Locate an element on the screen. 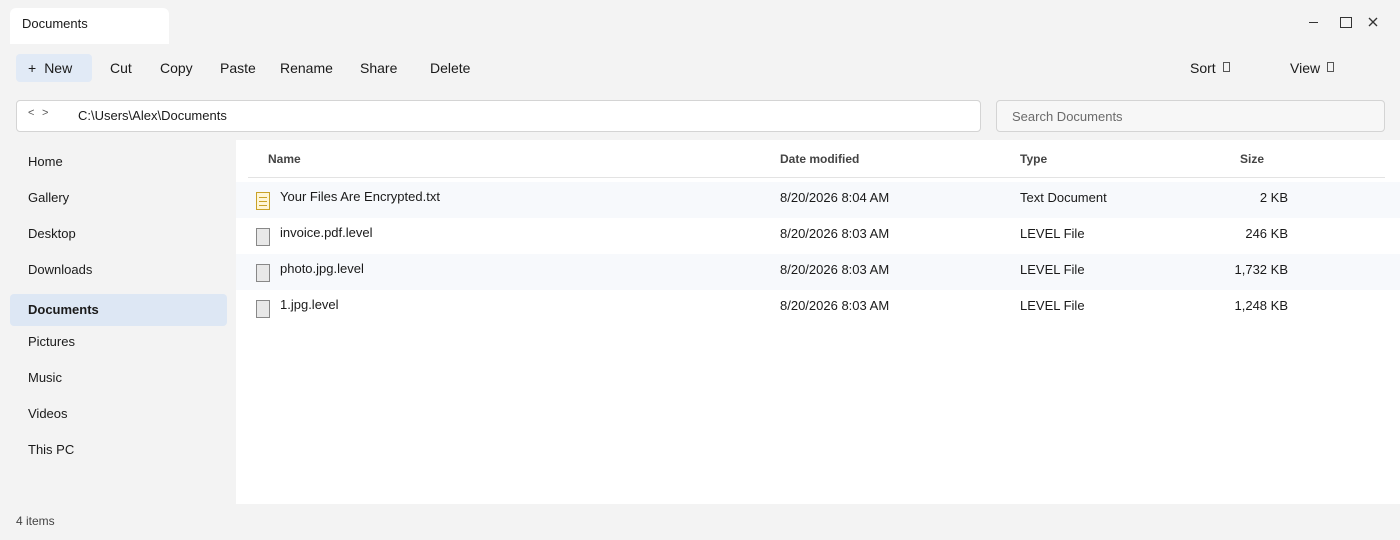 This screenshot has width=1400, height=540. minimize-icon is located at coordinates (1313, 22).